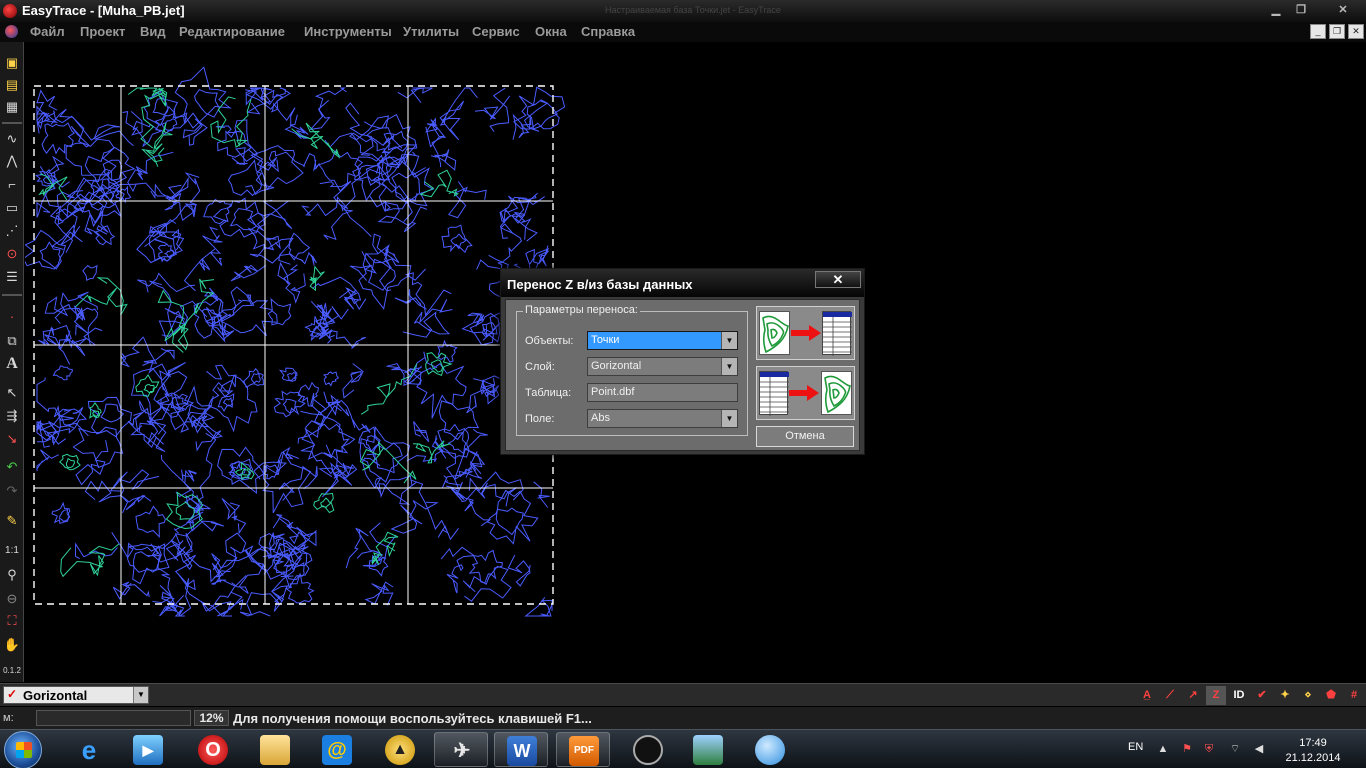  I want to click on show-hidden-icons-icon: ▲, so click(1163, 749).